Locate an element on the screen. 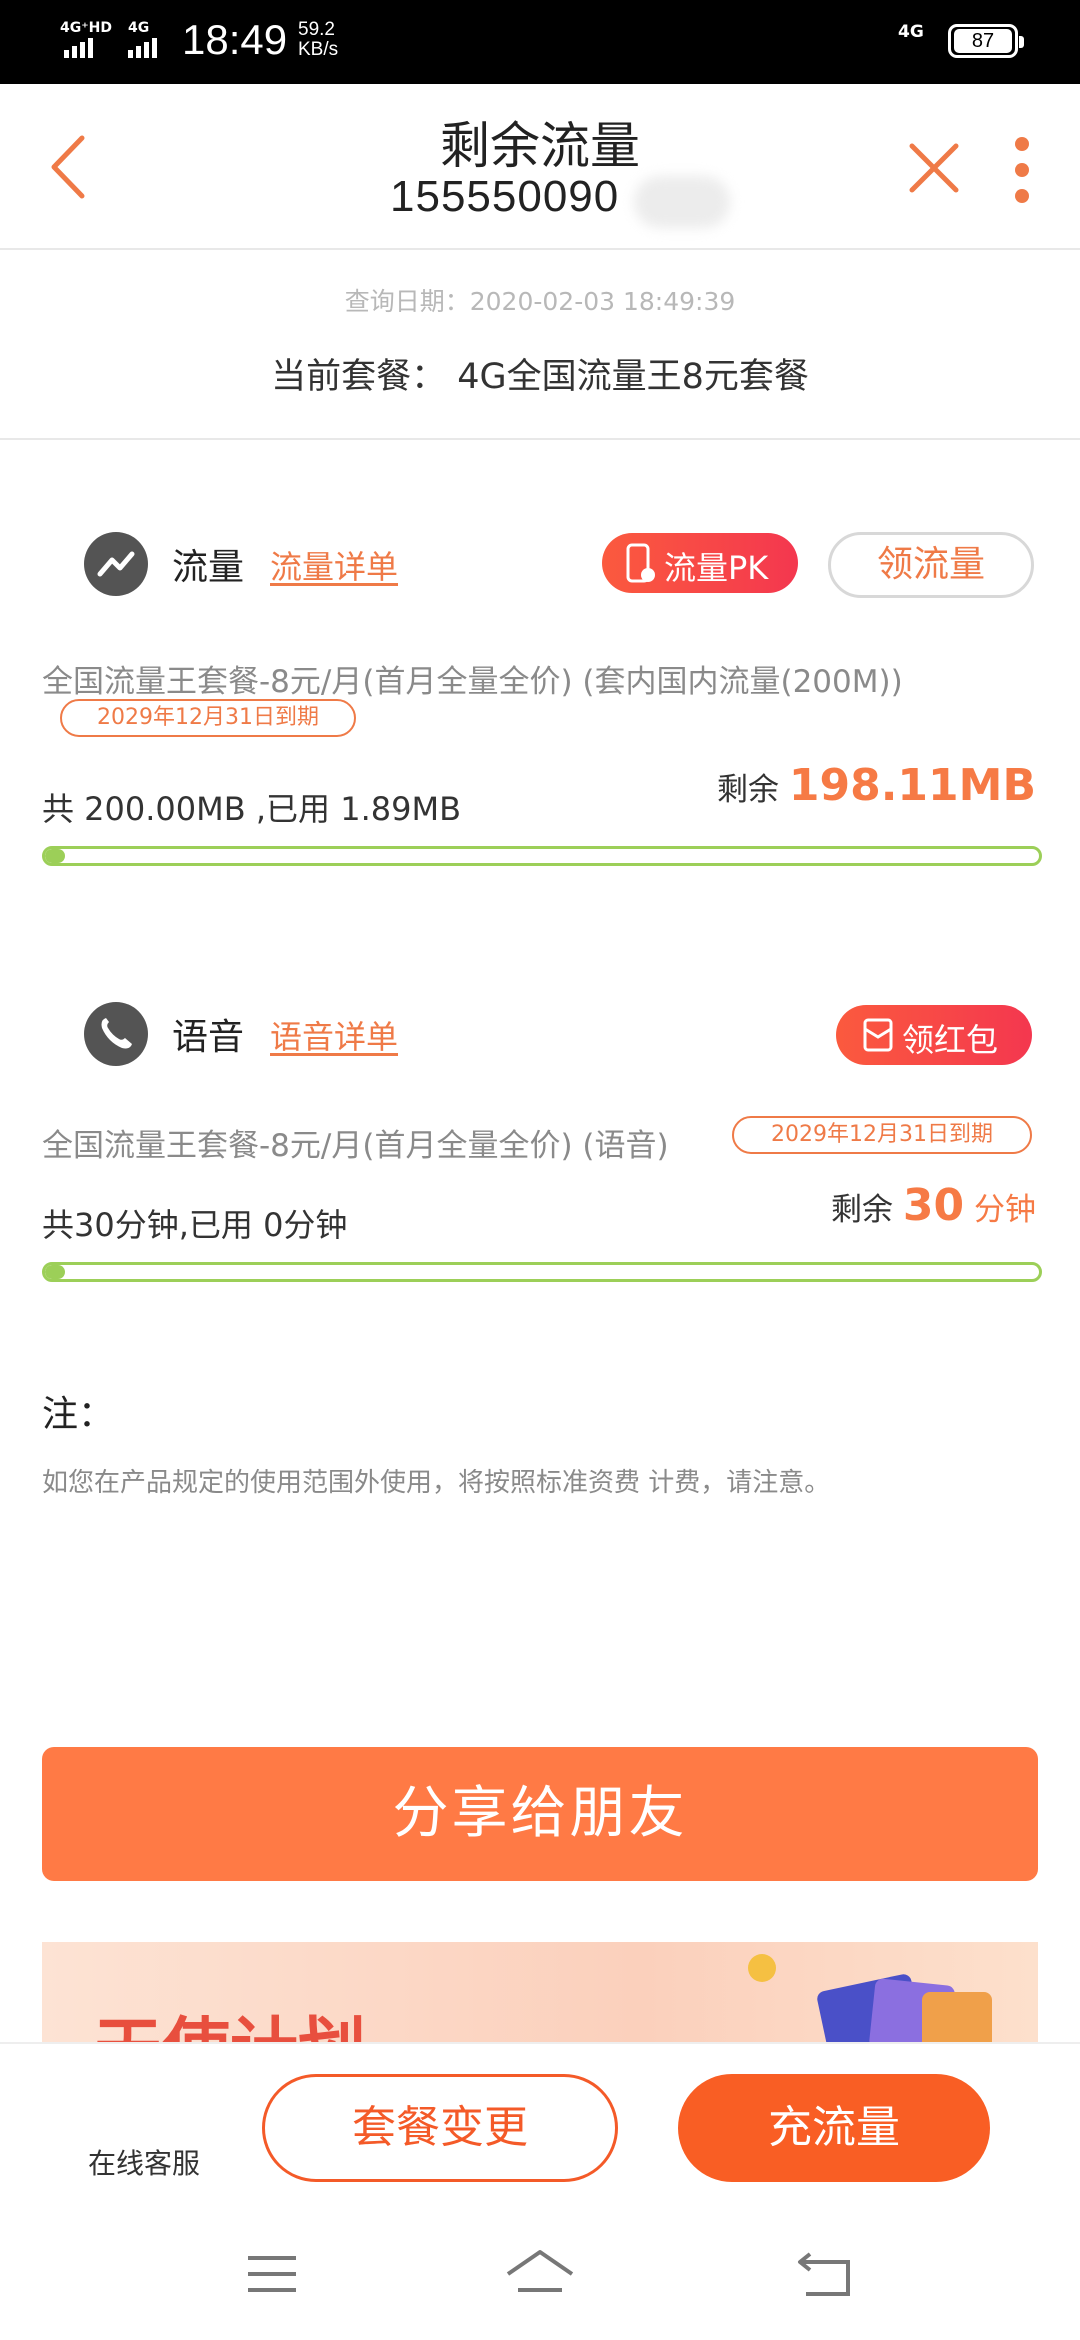  voice-remaining: 剩余 30 分钟 is located at coordinates (868, 1205).